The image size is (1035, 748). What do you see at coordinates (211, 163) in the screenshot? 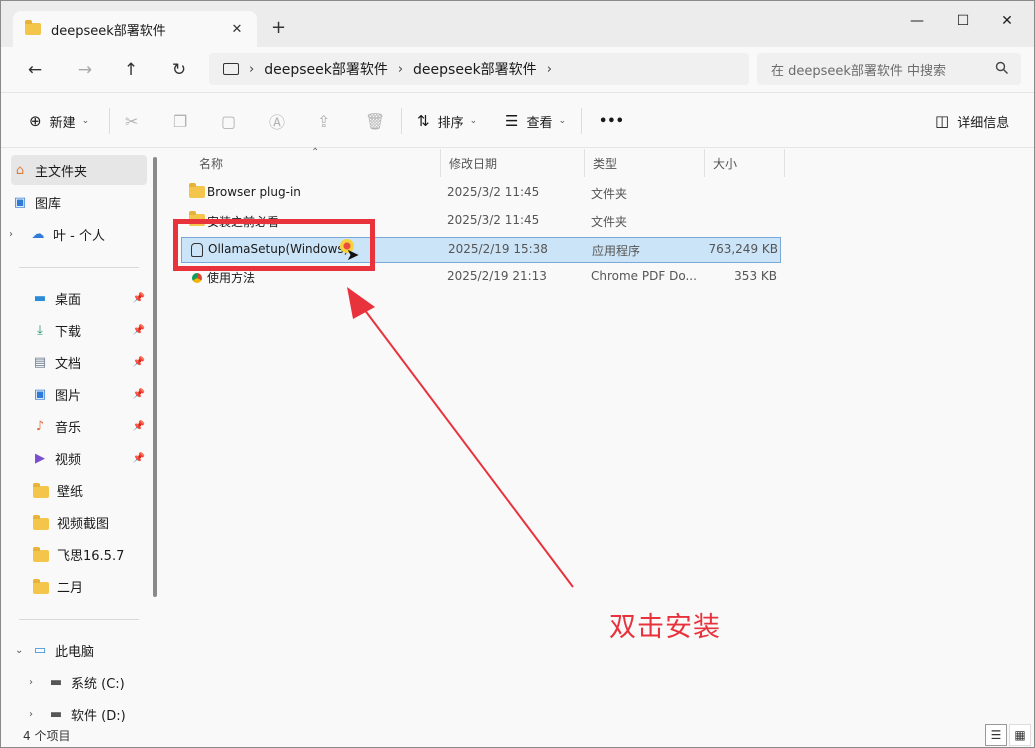
I see `column-header-label: 名称` at bounding box center [211, 163].